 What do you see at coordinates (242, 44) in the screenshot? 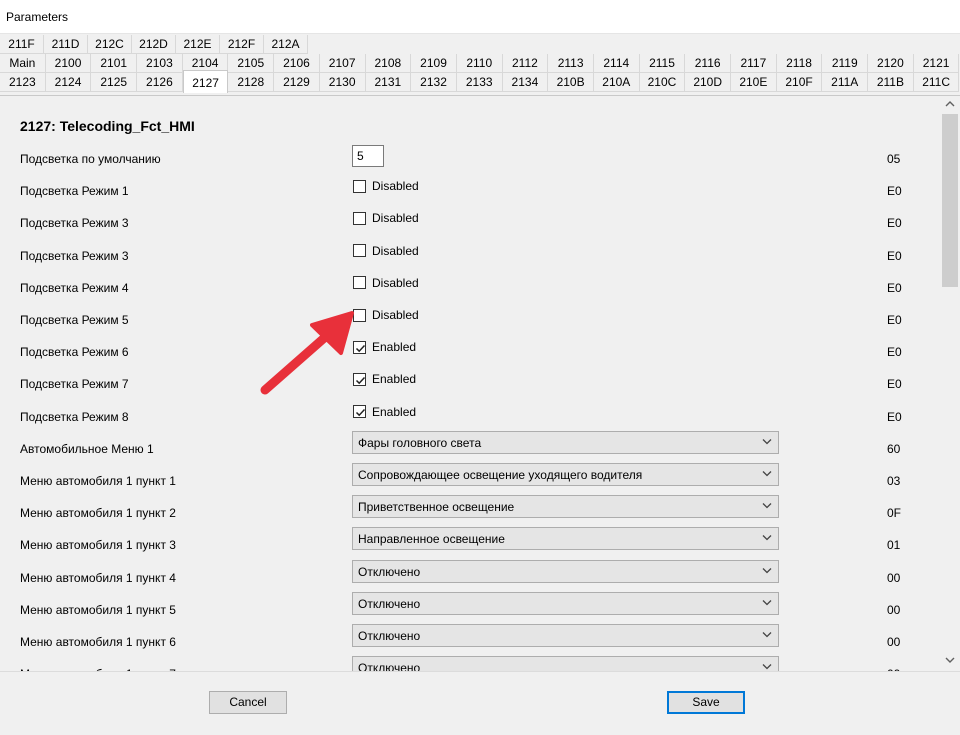
I see `tab-212f: 212F` at bounding box center [242, 44].